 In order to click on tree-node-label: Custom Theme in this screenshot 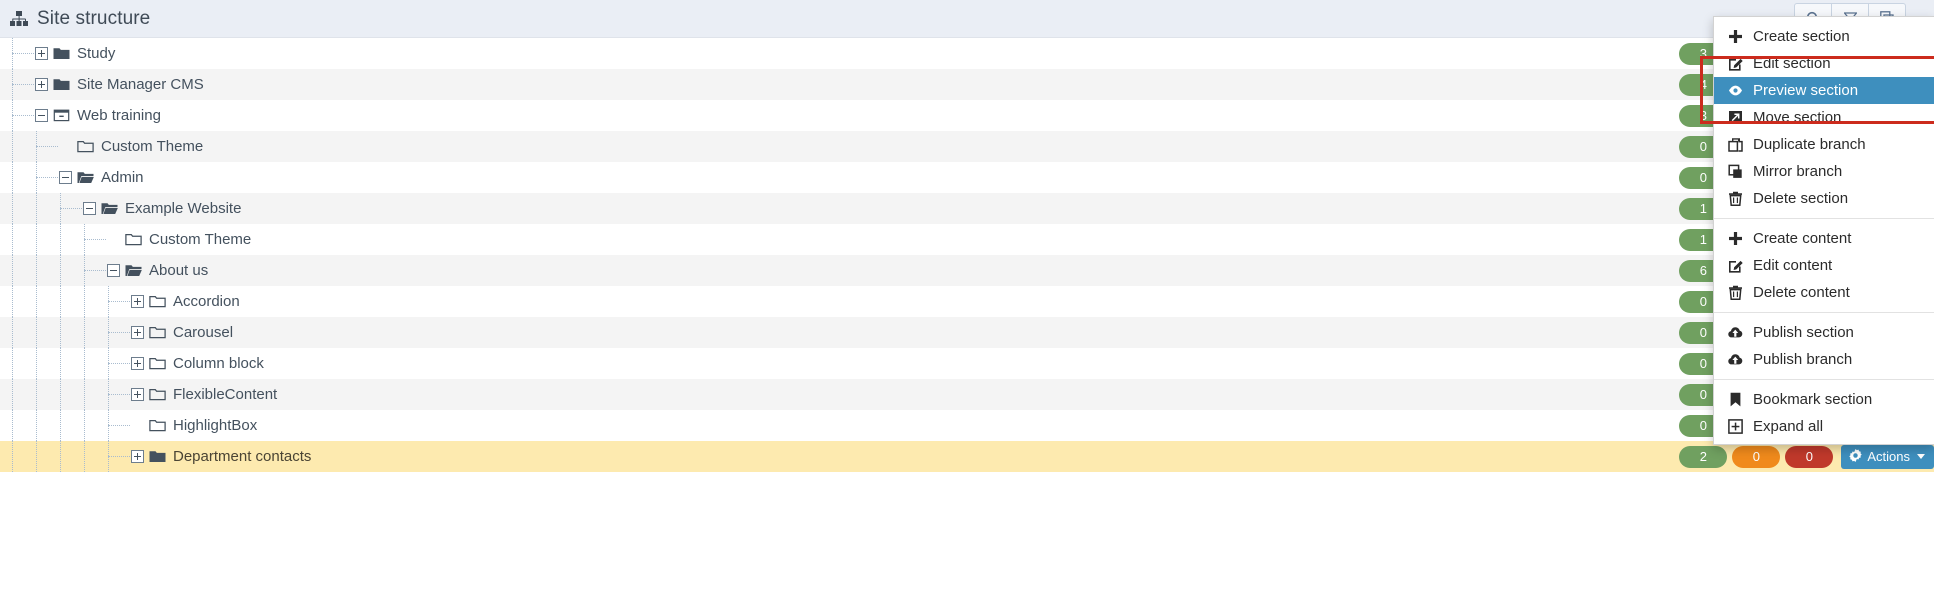, I will do `click(152, 146)`.